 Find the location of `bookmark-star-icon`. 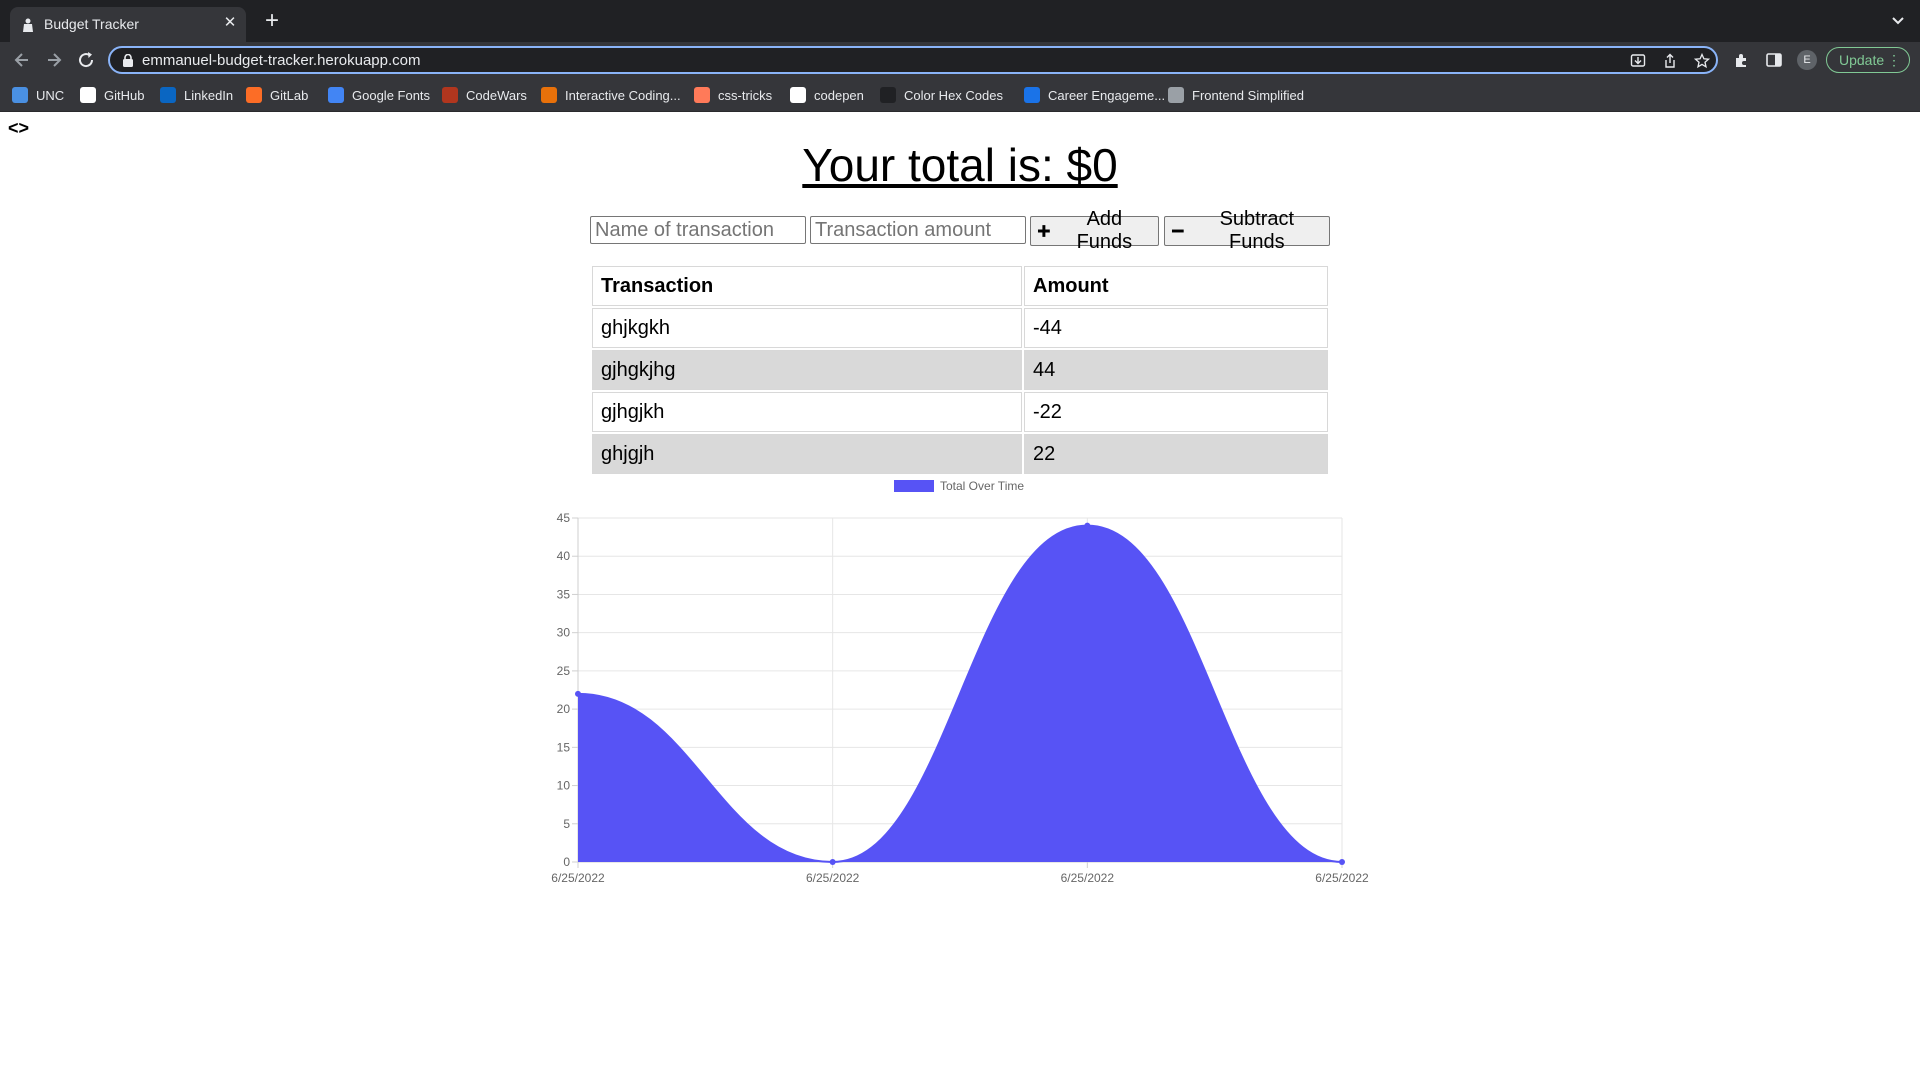

bookmark-star-icon is located at coordinates (1702, 61).